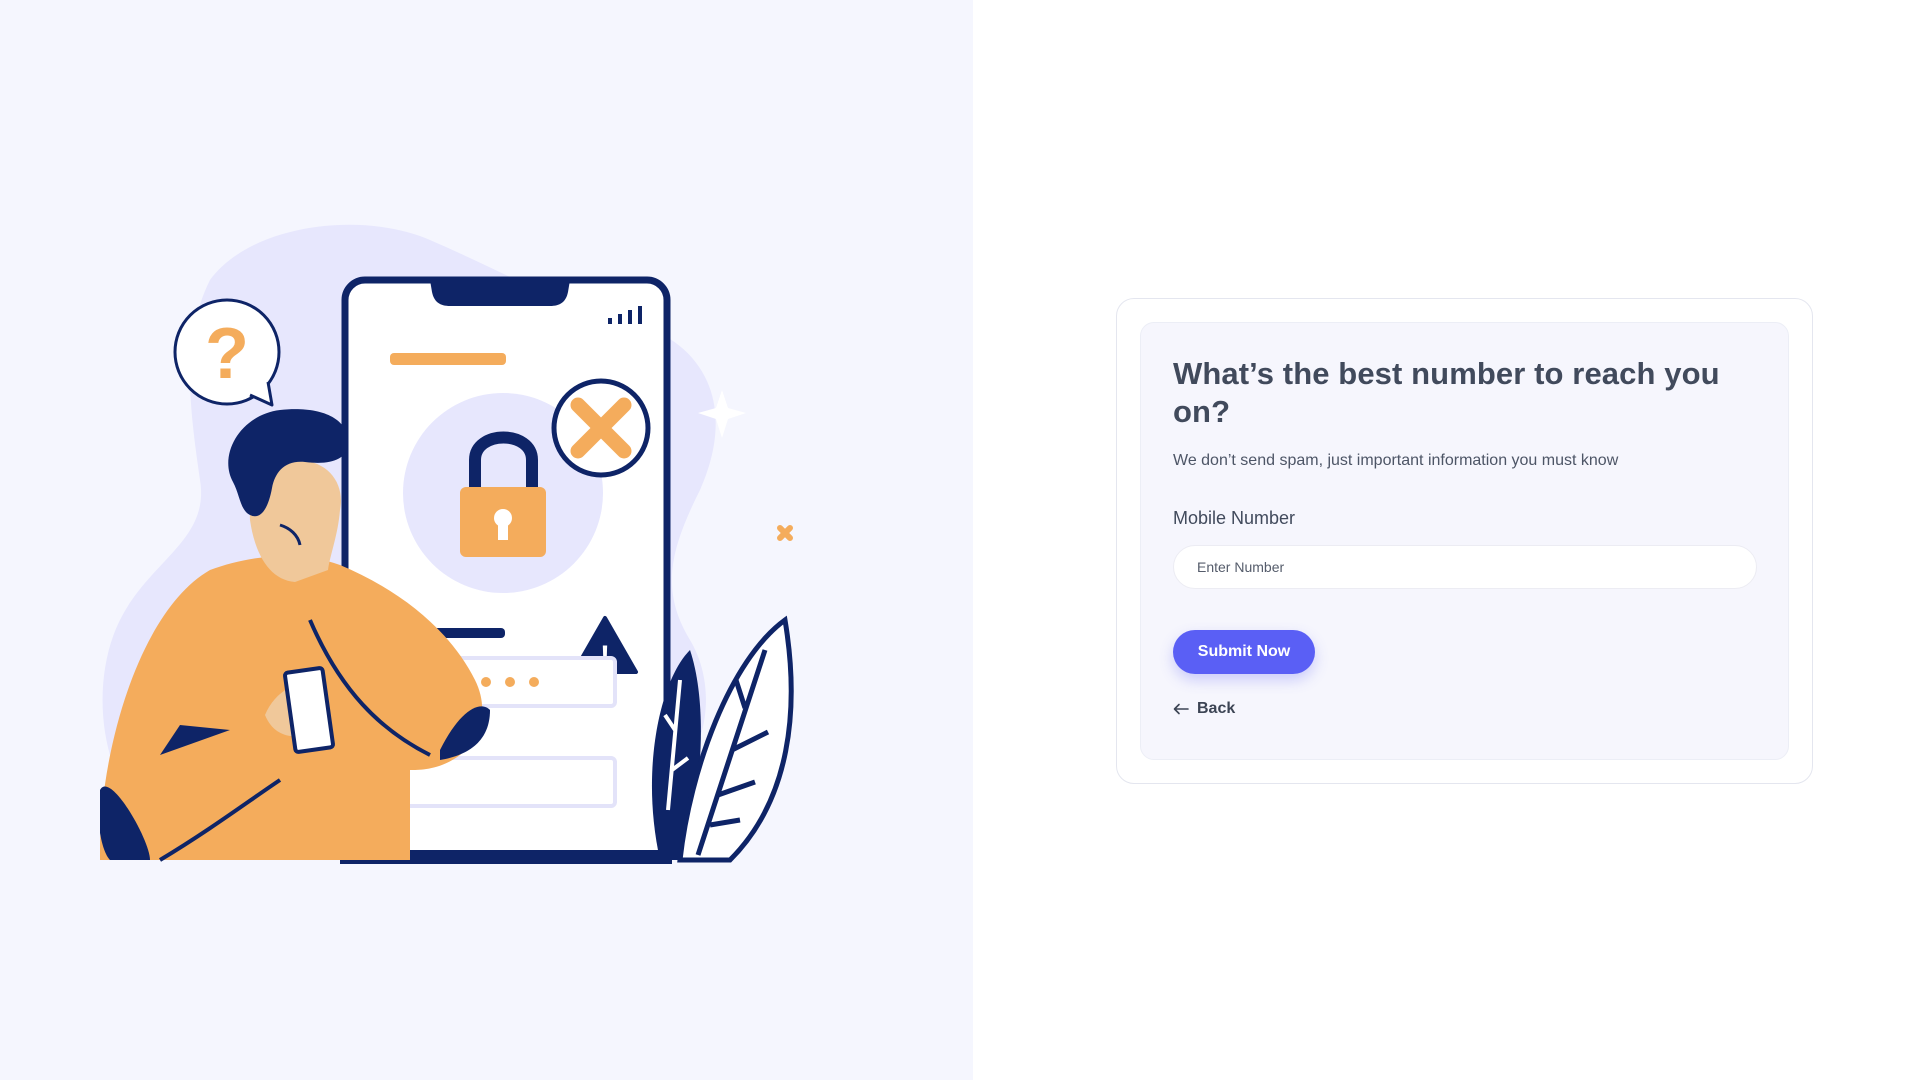  What do you see at coordinates (1234, 518) in the screenshot?
I see `mobile-number-label: Mobile Number` at bounding box center [1234, 518].